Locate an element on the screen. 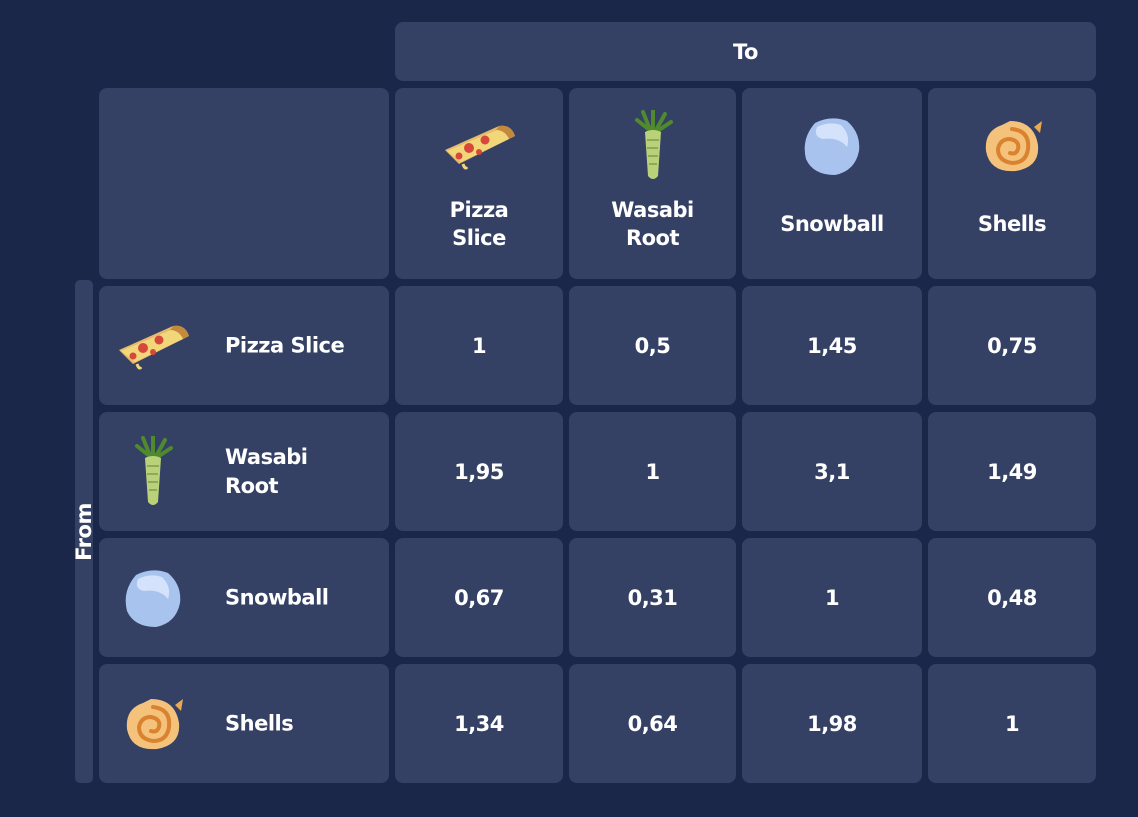 The width and height of the screenshot is (1138, 817). rate-cell-snowball-to-pizza: 0,67 is located at coordinates (479, 597).